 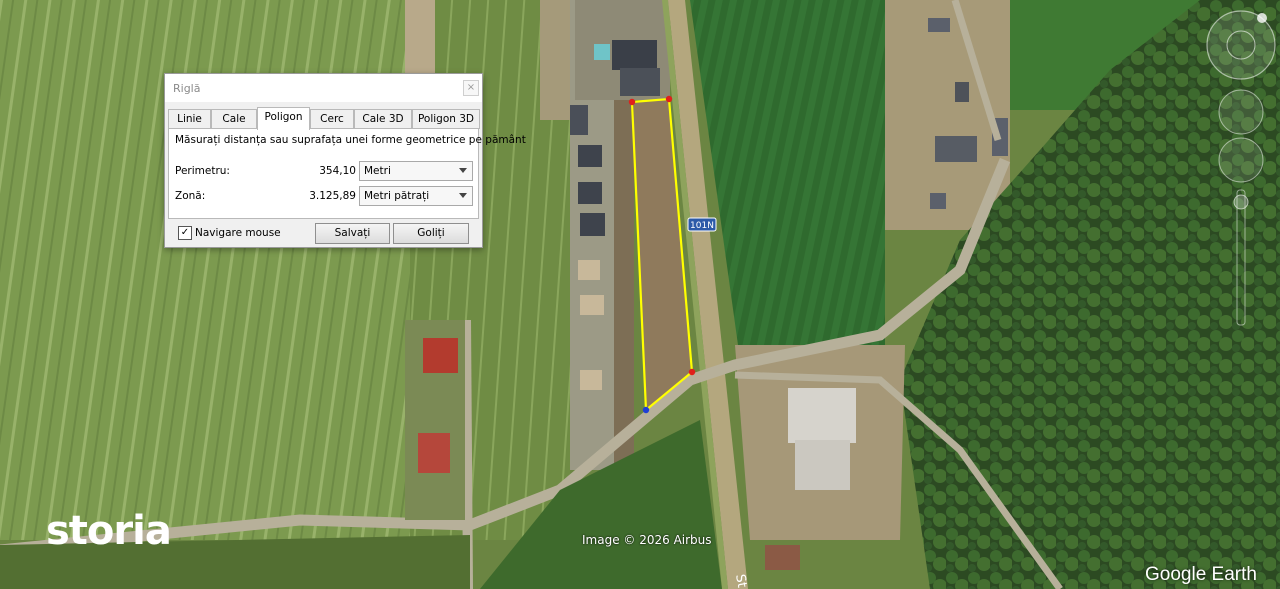 I want to click on perimeter-unit-select: Metri, so click(x=416, y=171).